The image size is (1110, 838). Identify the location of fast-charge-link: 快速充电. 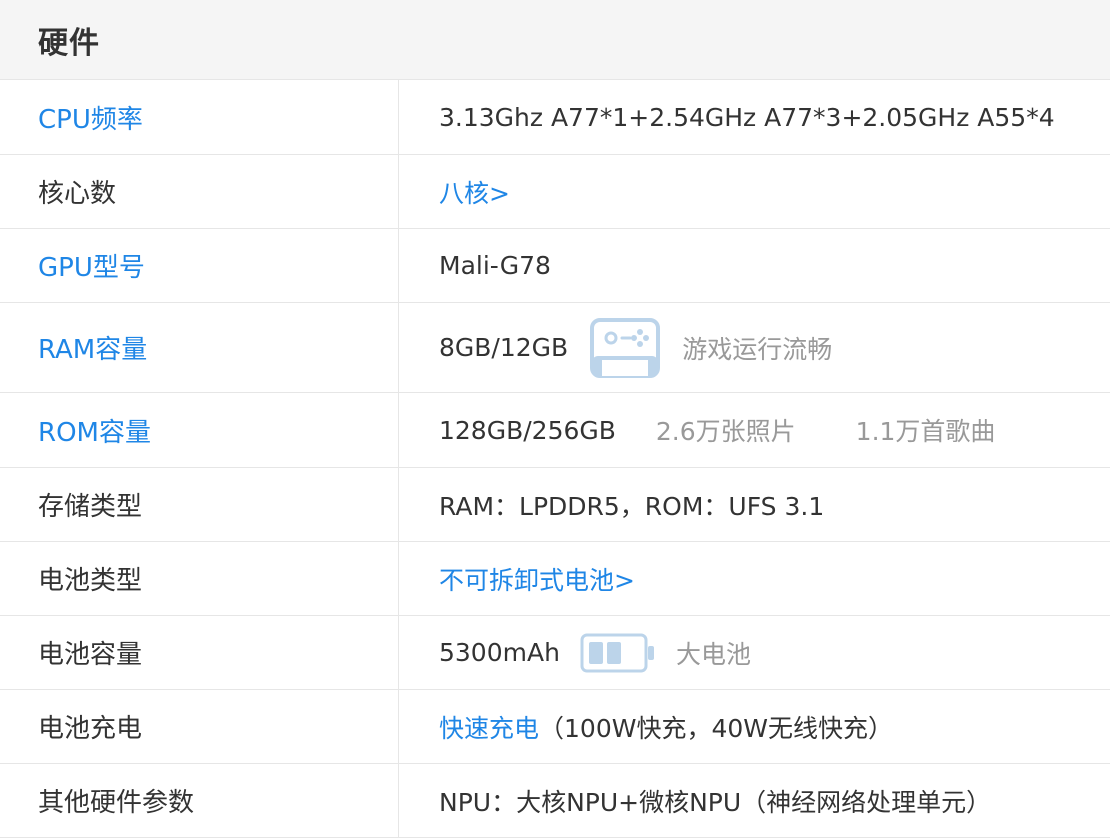
(489, 727).